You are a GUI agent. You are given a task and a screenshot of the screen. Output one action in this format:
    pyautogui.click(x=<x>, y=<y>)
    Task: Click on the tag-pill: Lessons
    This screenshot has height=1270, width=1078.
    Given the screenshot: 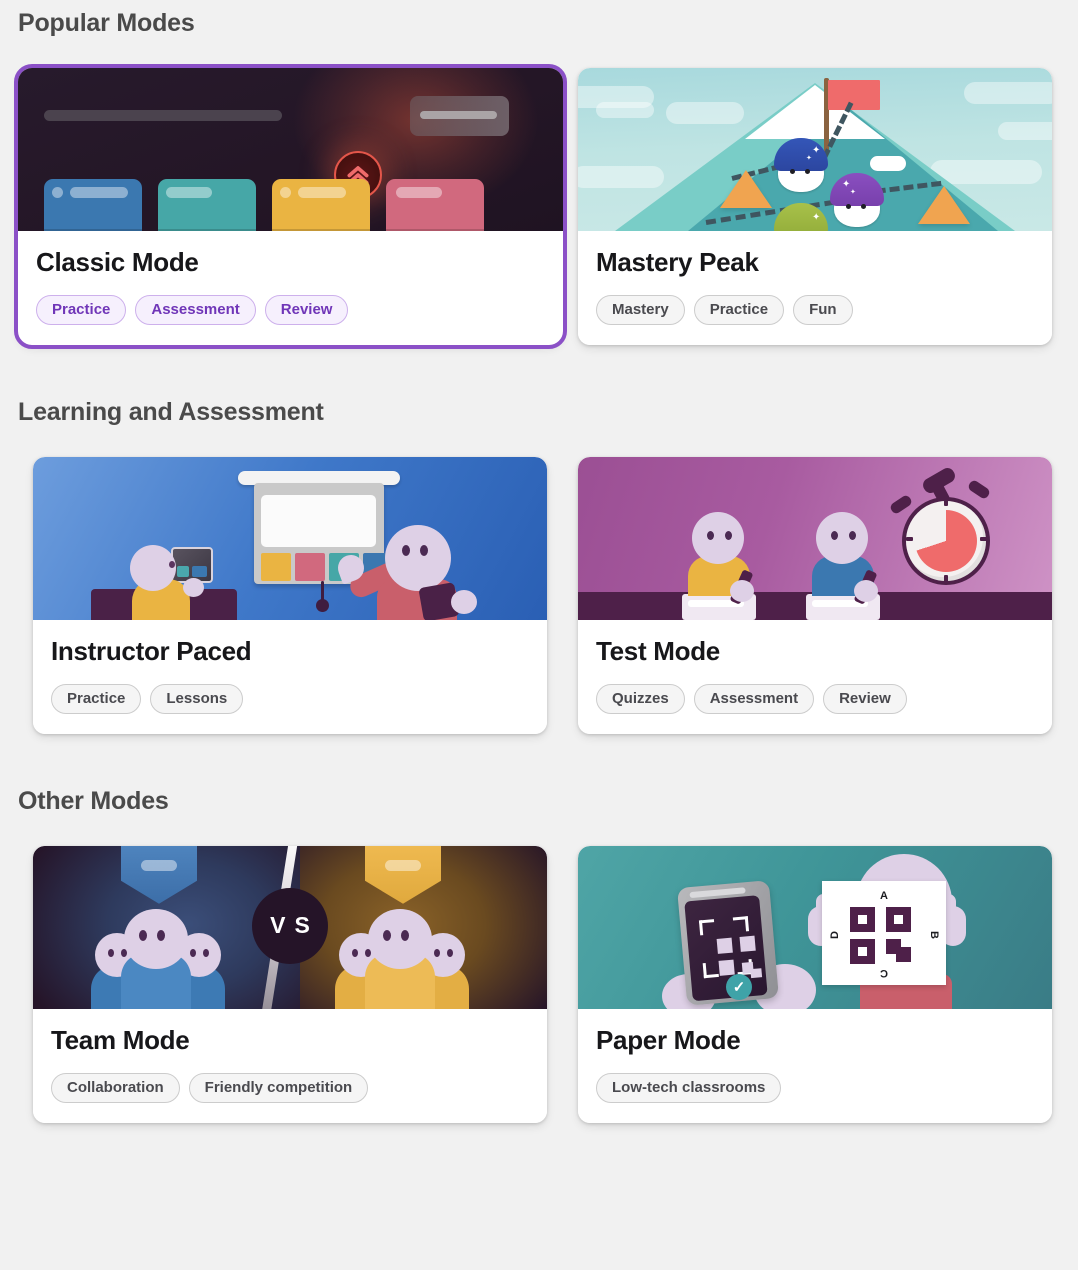 What is the action you would take?
    pyautogui.click(x=197, y=698)
    